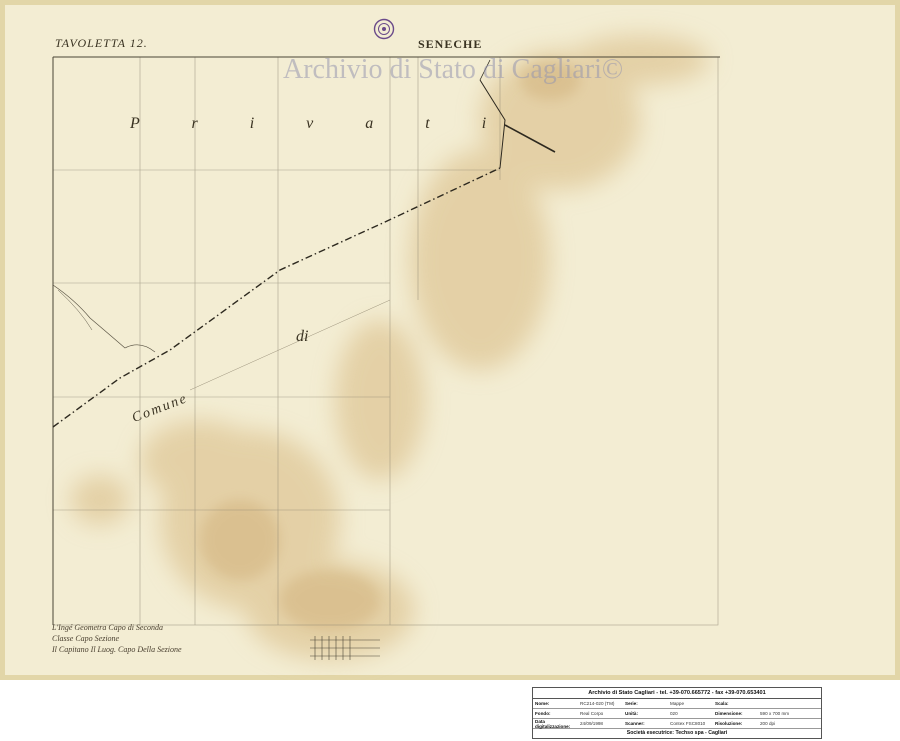 Image resolution: width=900 pixels, height=741 pixels. I want to click on info-value: 24/09/1998, so click(591, 723).